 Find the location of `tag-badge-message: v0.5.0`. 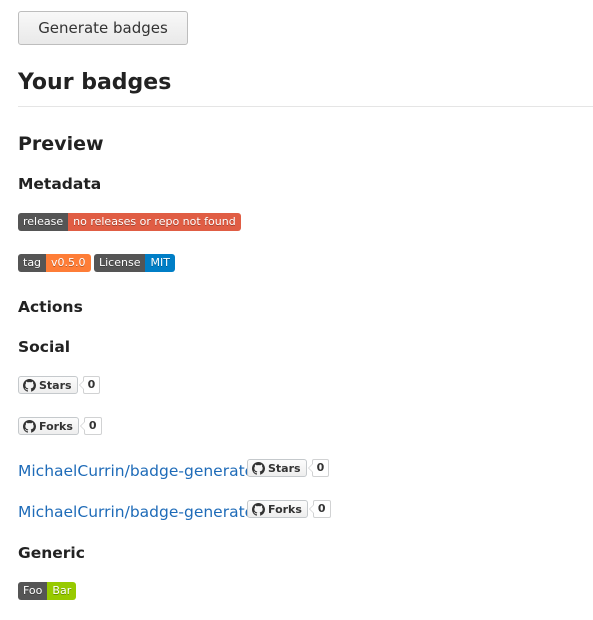

tag-badge-message: v0.5.0 is located at coordinates (68, 263).